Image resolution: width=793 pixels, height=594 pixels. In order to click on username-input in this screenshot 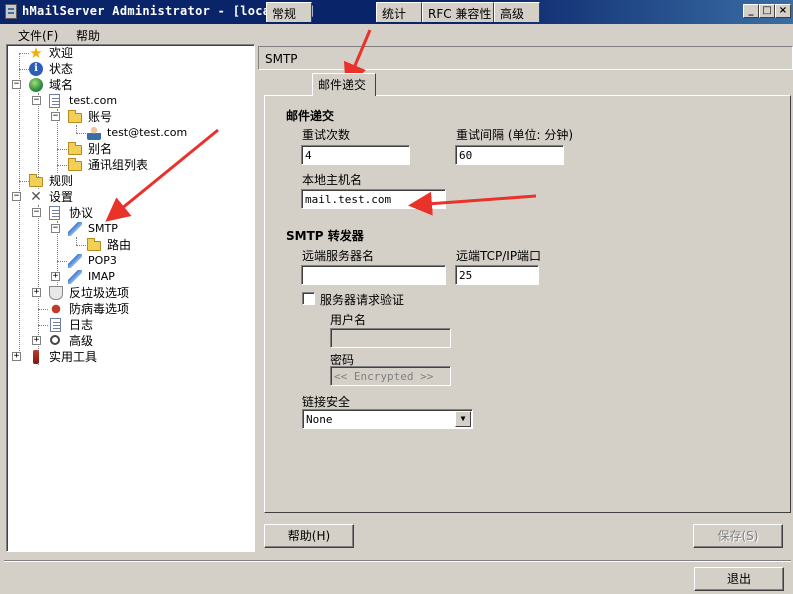, I will do `click(390, 338)`.